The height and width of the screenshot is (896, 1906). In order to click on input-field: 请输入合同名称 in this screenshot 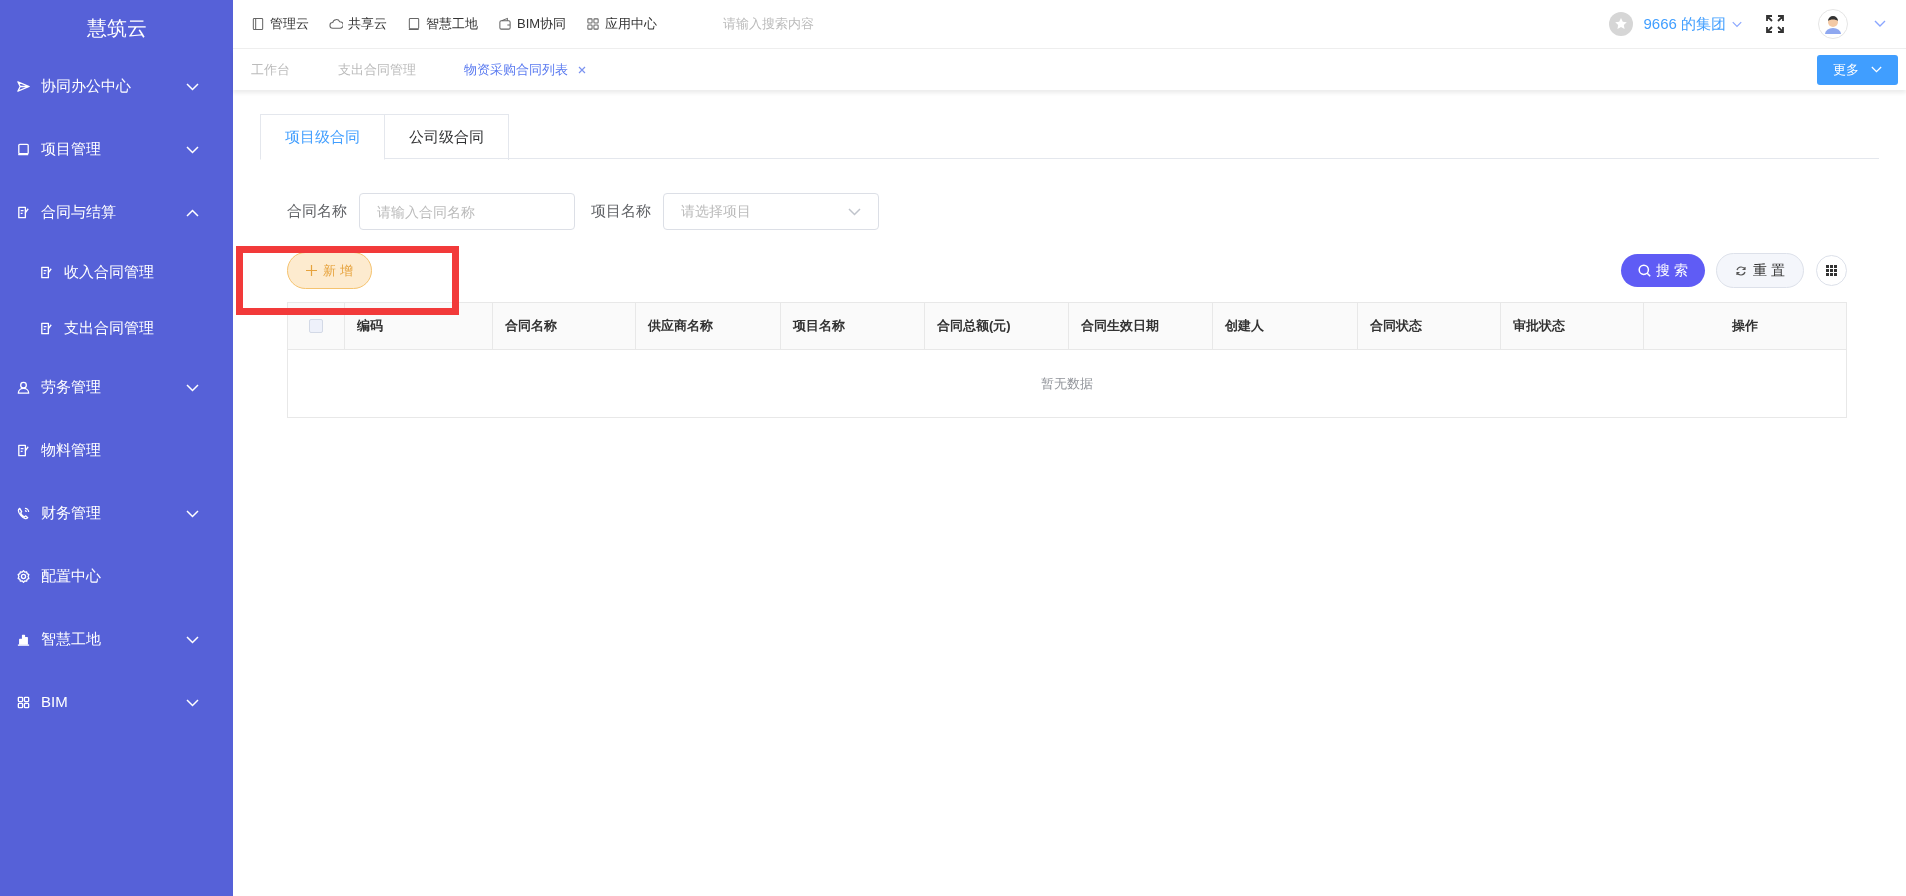, I will do `click(467, 211)`.